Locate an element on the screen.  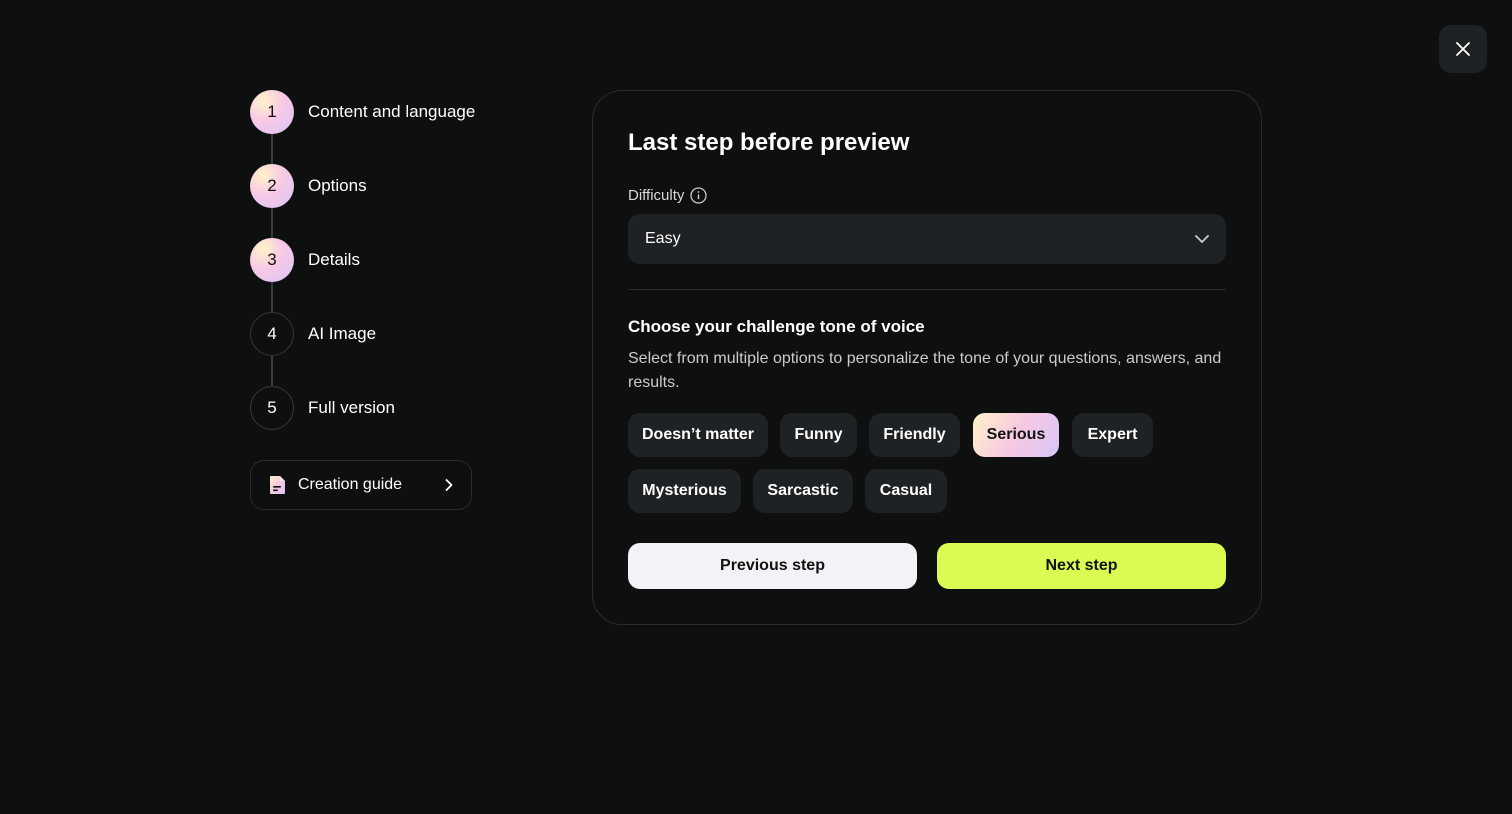
tone-option-funny: Funny is located at coordinates (818, 435).